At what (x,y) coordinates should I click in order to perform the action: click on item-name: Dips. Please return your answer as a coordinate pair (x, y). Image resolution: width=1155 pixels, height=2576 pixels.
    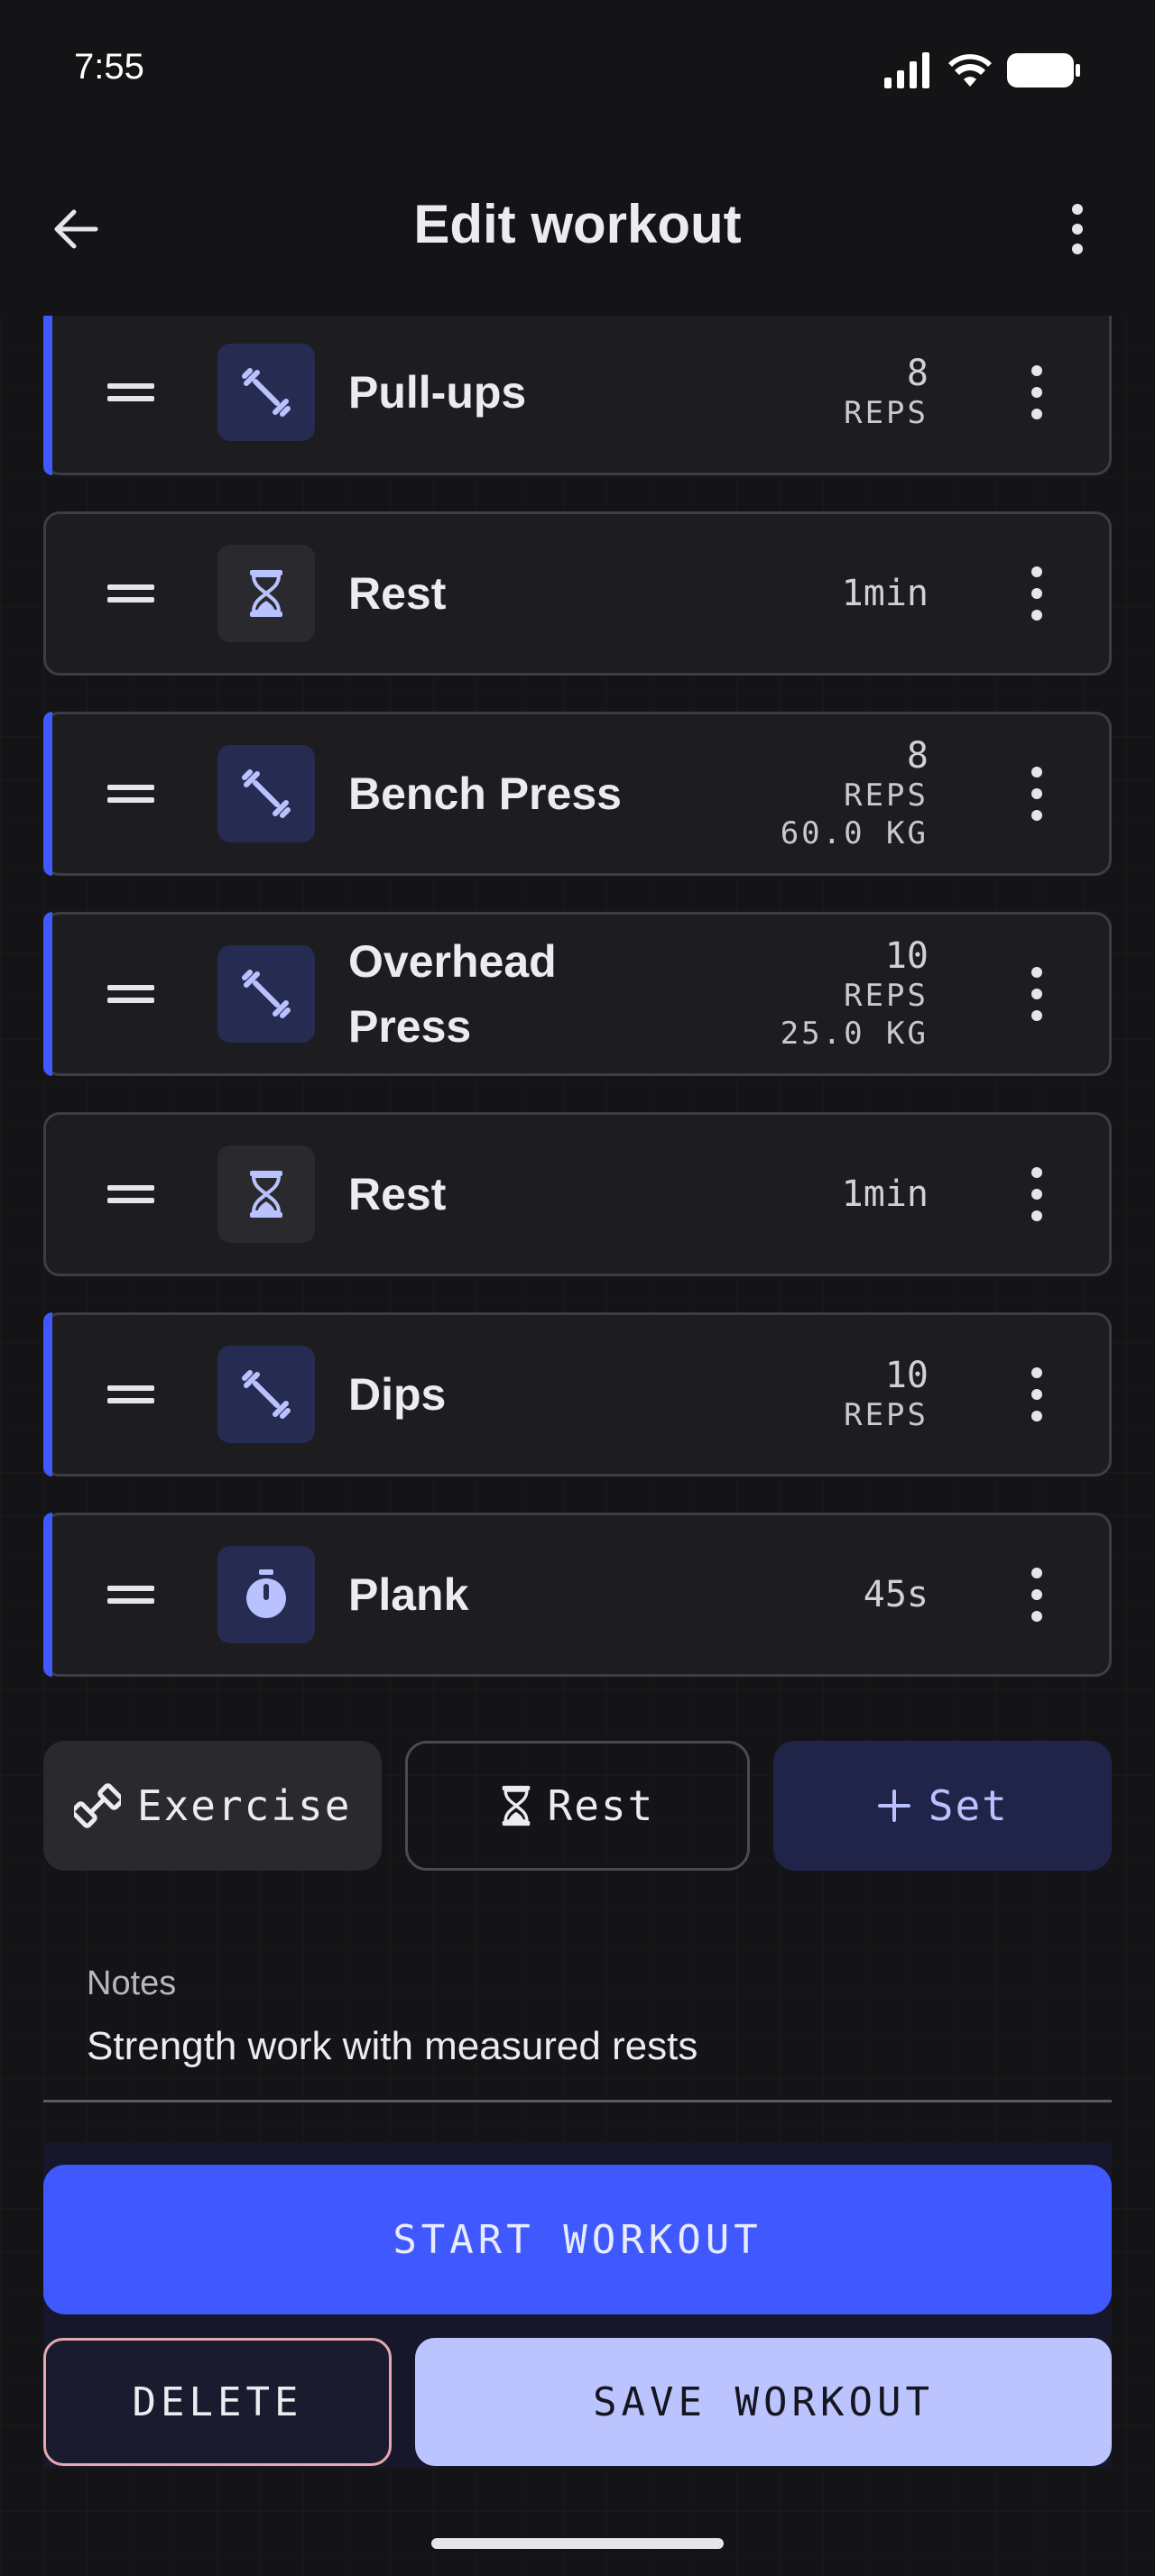
    Looking at the image, I should click on (397, 1394).